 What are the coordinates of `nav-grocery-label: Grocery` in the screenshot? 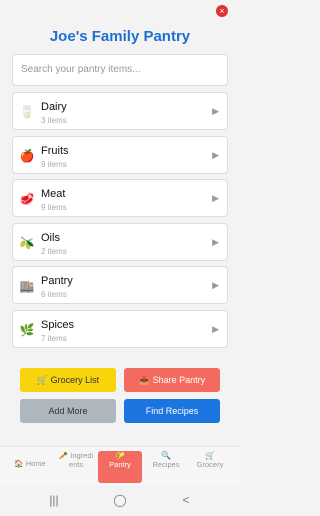 It's located at (210, 464).